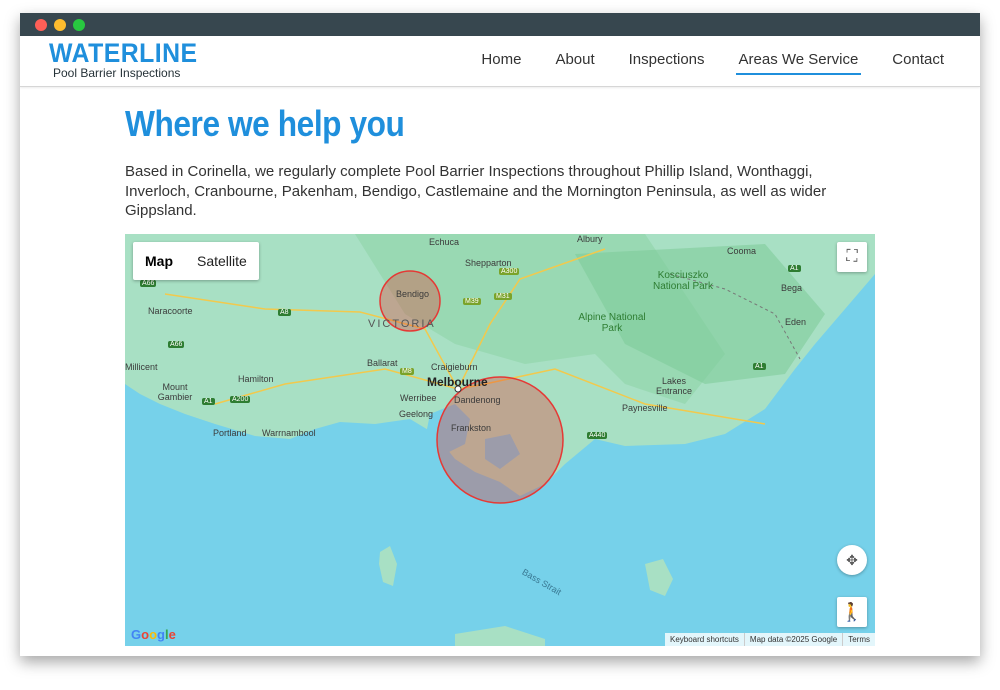 This screenshot has height=690, width=1000. Describe the element at coordinates (412, 294) in the screenshot. I see `map-label-bendigo: Bendigo` at that location.